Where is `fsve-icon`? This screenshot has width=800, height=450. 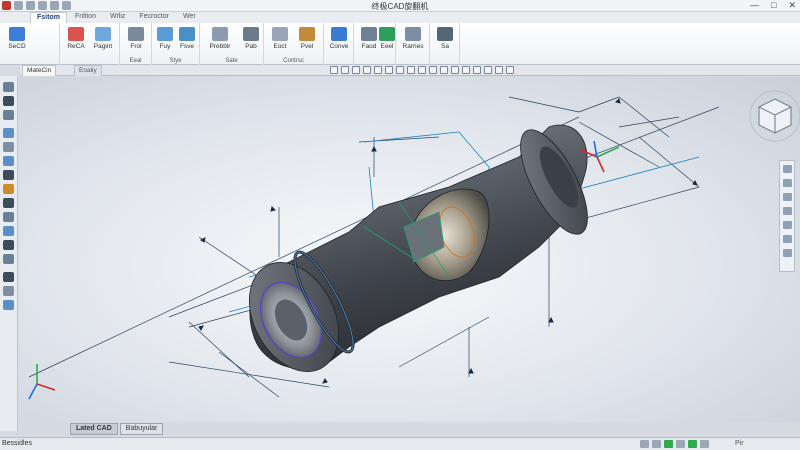 fsve-icon is located at coordinates (187, 34).